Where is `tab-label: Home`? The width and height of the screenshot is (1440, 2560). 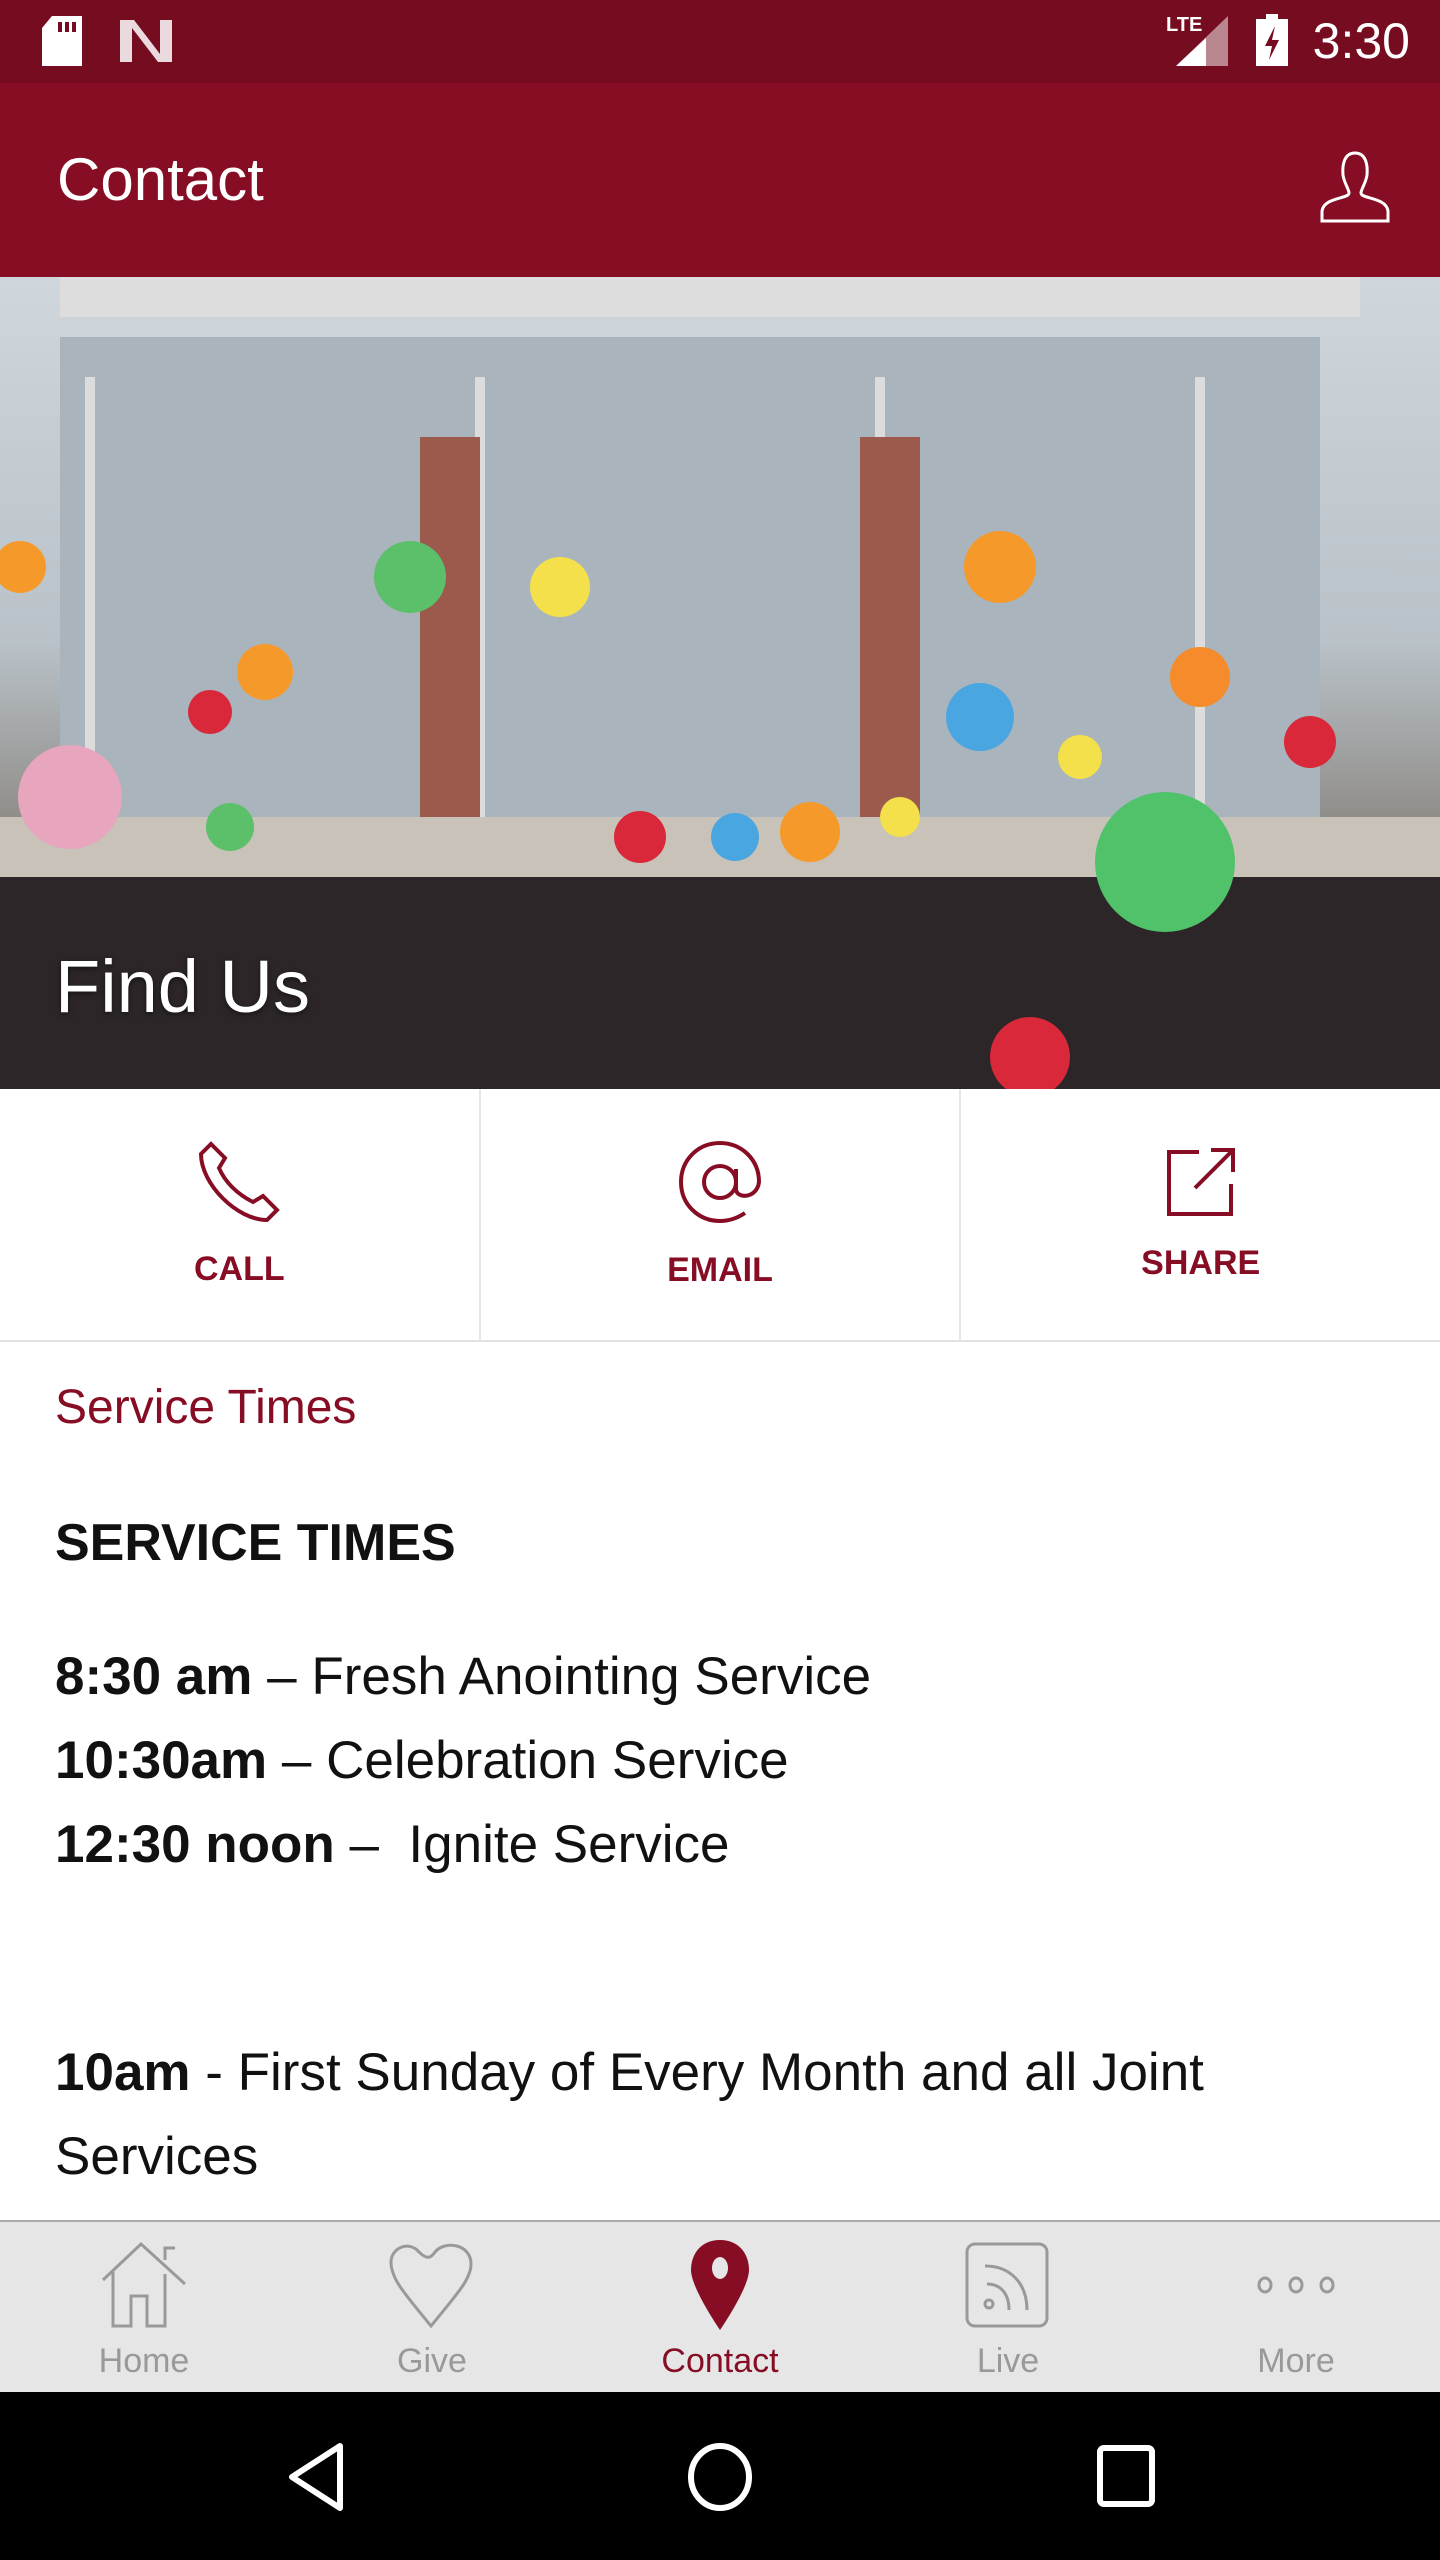
tab-label: Home is located at coordinates (144, 2361).